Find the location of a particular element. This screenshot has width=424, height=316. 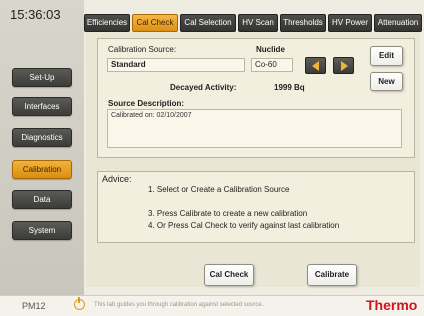

model-label: PM12 is located at coordinates (34, 306).